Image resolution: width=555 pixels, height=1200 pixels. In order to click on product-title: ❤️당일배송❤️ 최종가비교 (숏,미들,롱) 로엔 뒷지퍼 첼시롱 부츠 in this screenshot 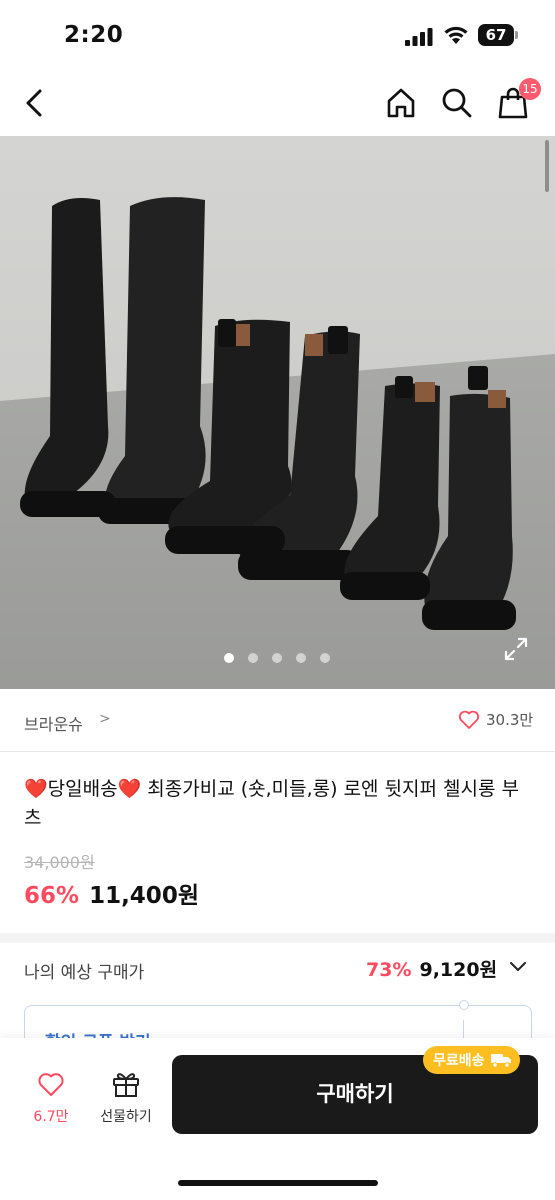, I will do `click(272, 803)`.